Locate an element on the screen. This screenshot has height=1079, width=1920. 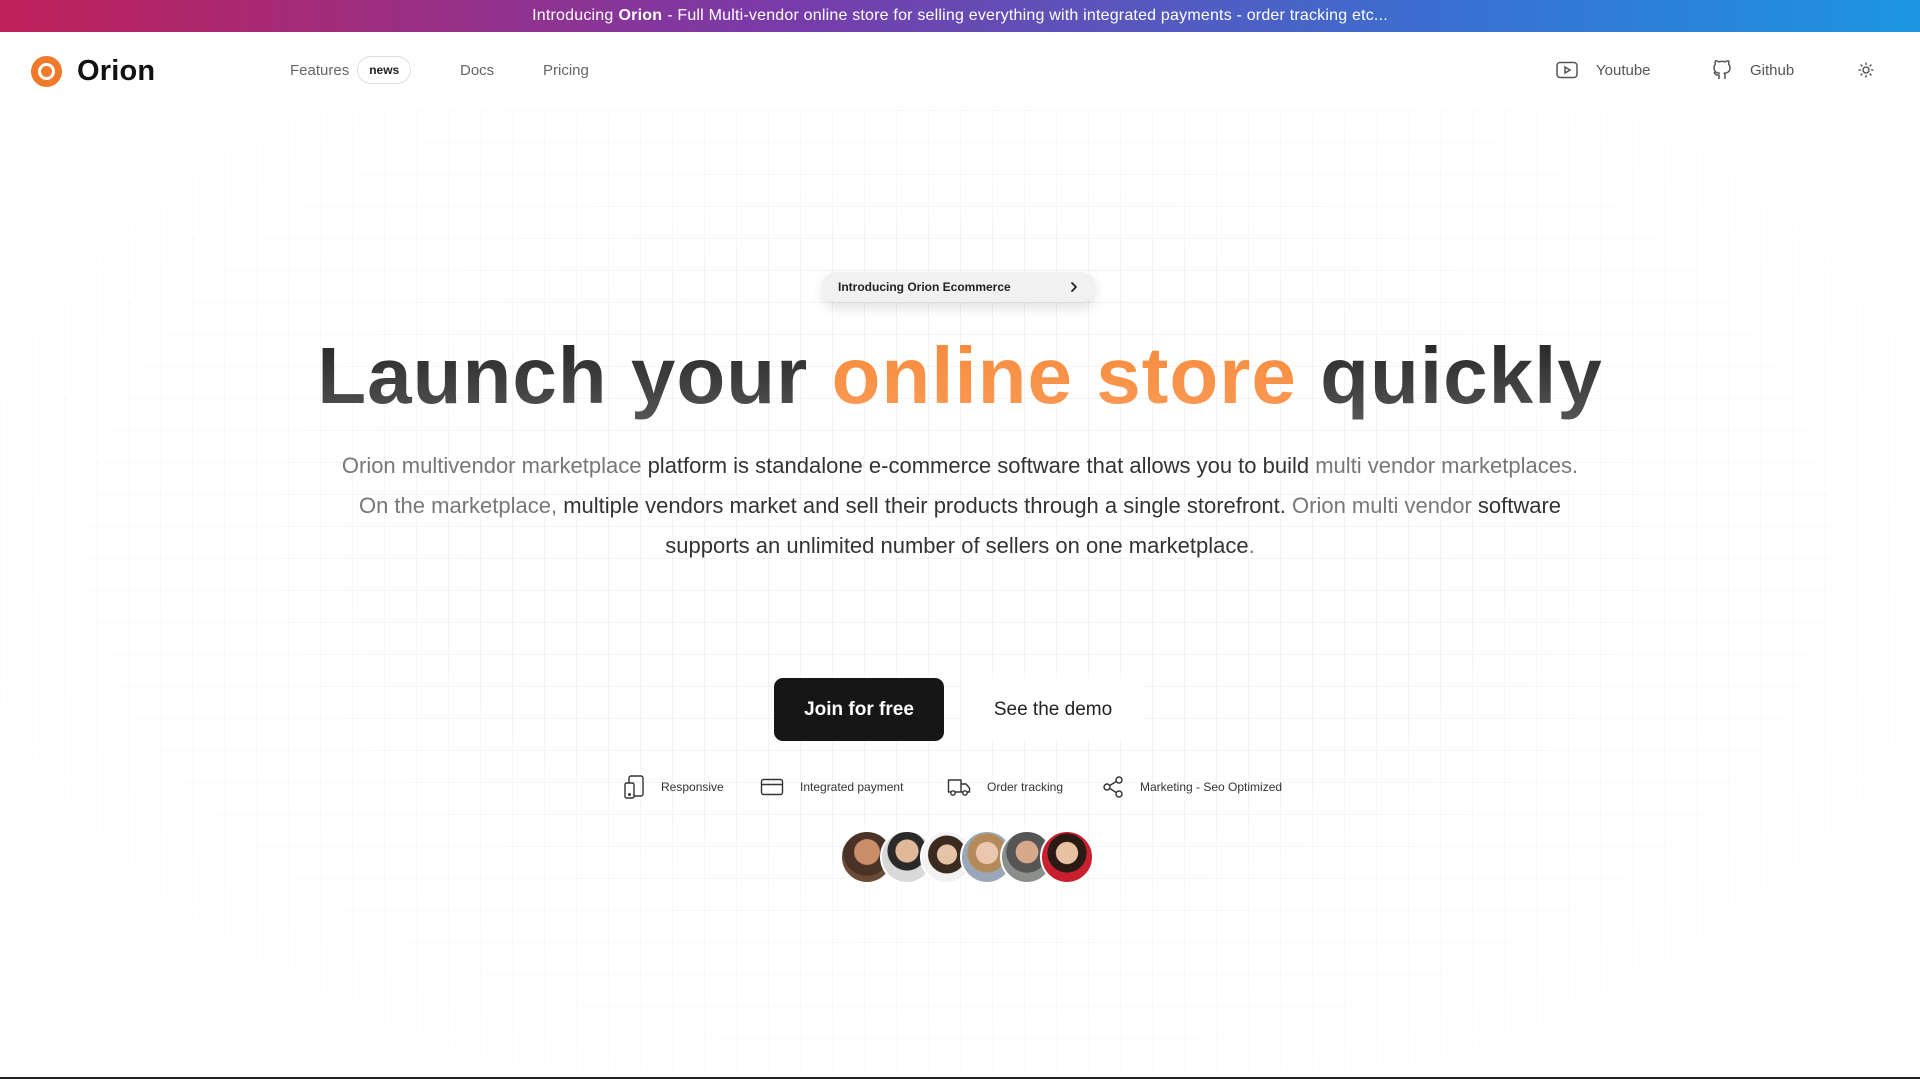
sun-icon is located at coordinates (1866, 70).